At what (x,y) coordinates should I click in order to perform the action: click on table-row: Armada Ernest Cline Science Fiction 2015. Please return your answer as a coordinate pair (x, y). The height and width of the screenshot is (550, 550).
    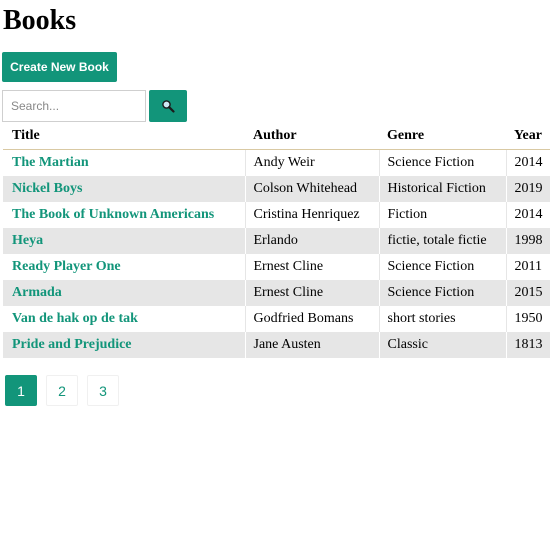
    Looking at the image, I should click on (276, 293).